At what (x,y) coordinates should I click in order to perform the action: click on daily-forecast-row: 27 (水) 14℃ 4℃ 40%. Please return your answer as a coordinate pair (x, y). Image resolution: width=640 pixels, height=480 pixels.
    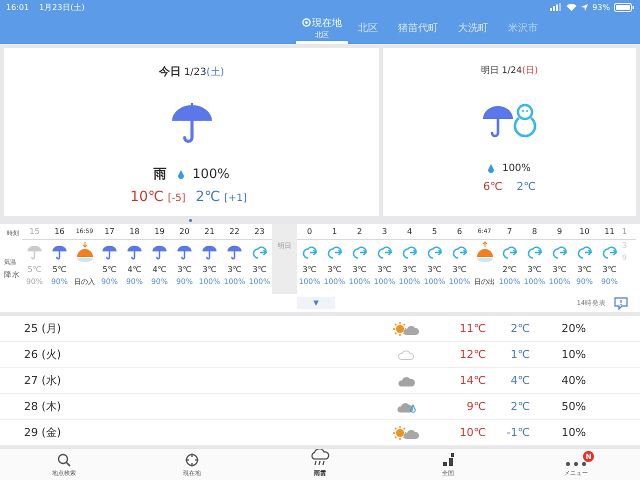
    Looking at the image, I should click on (320, 381).